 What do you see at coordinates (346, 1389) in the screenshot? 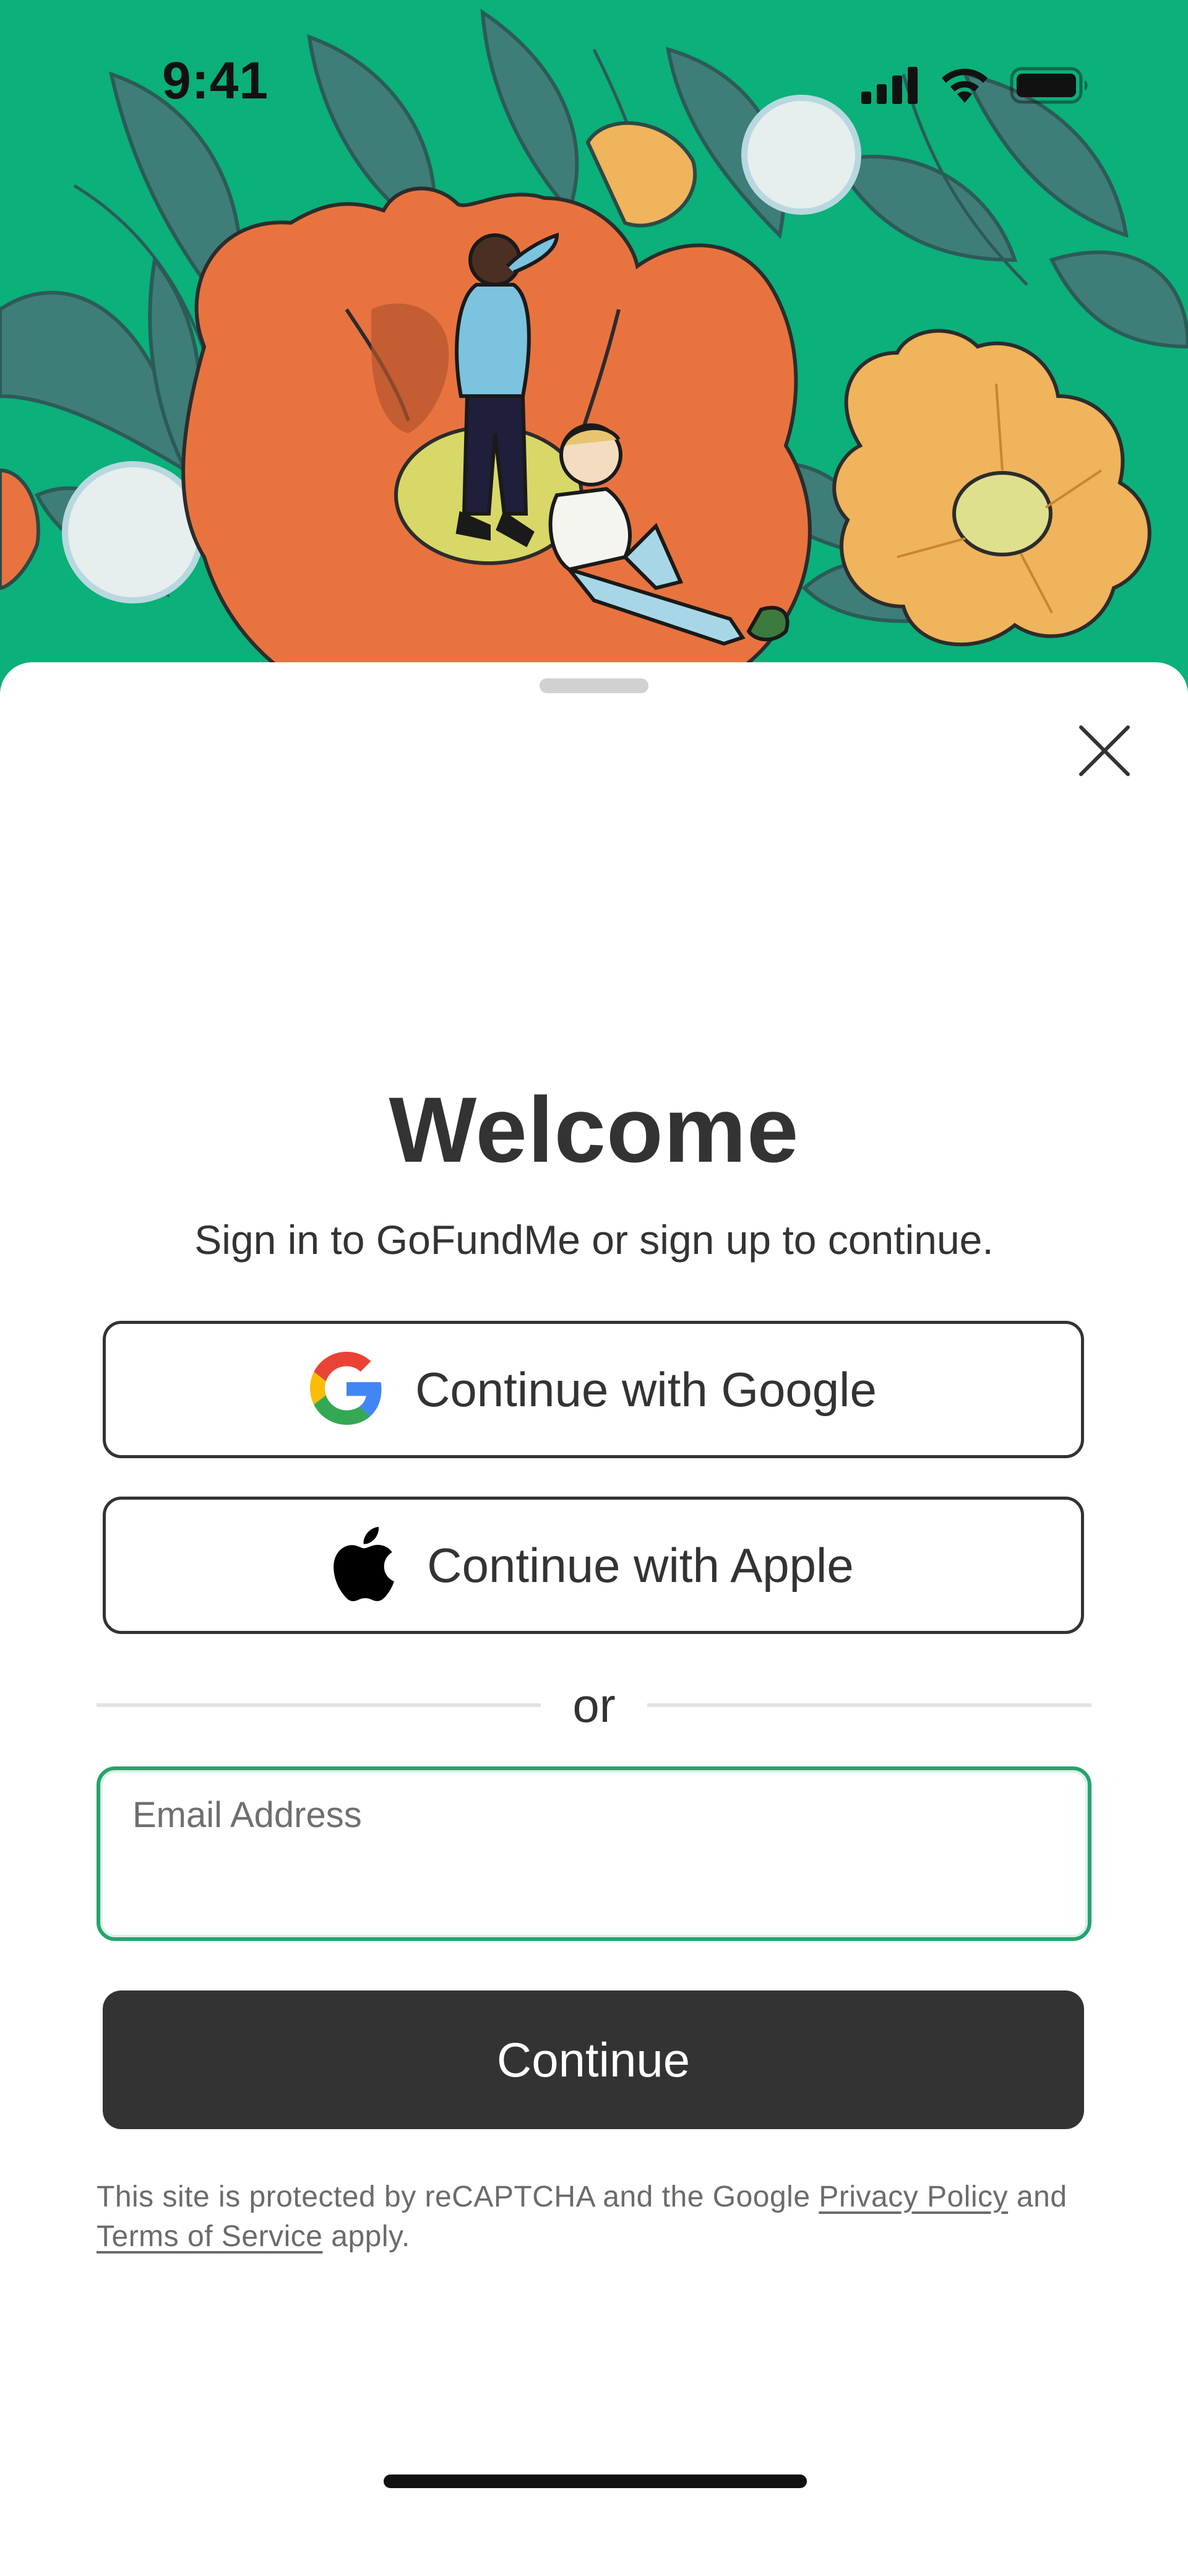
I see `google-logo-icon` at bounding box center [346, 1389].